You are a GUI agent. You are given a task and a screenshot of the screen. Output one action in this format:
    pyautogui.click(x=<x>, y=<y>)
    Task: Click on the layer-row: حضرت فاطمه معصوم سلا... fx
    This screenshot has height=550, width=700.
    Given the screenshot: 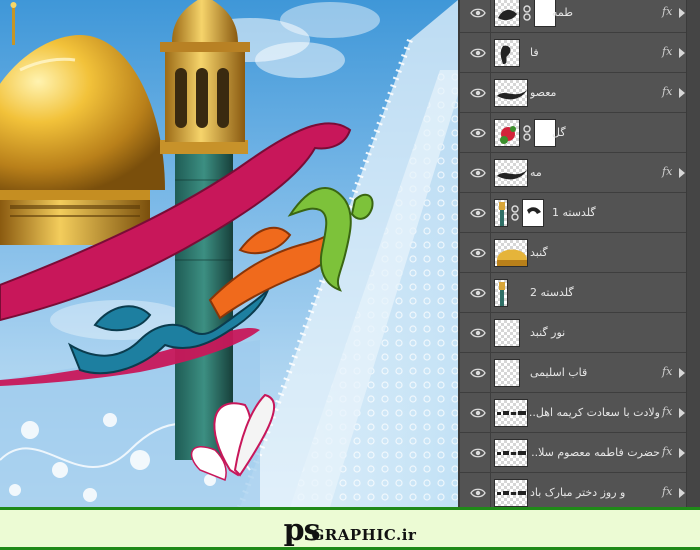 What is the action you would take?
    pyautogui.click(x=574, y=453)
    